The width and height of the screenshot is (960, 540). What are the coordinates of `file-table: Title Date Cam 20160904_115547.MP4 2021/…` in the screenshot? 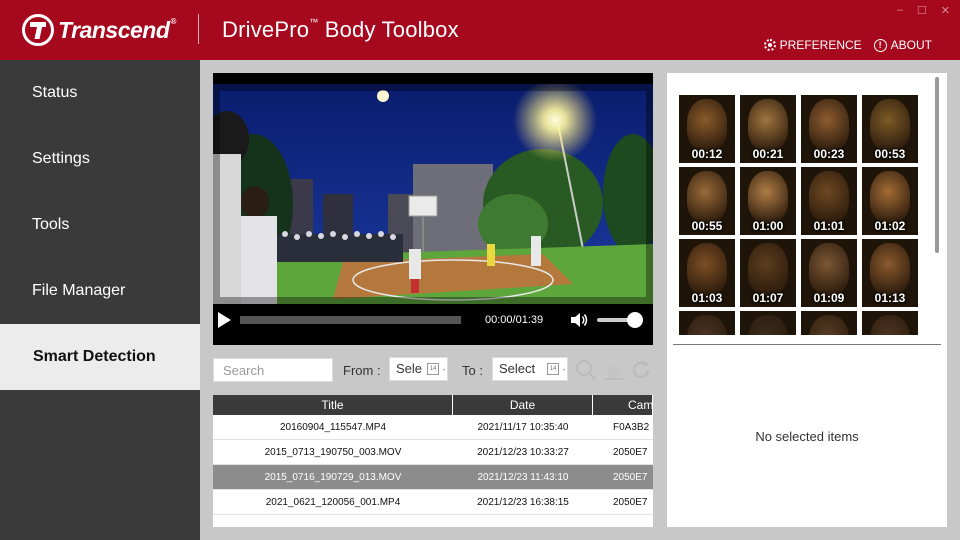 It's located at (433, 461).